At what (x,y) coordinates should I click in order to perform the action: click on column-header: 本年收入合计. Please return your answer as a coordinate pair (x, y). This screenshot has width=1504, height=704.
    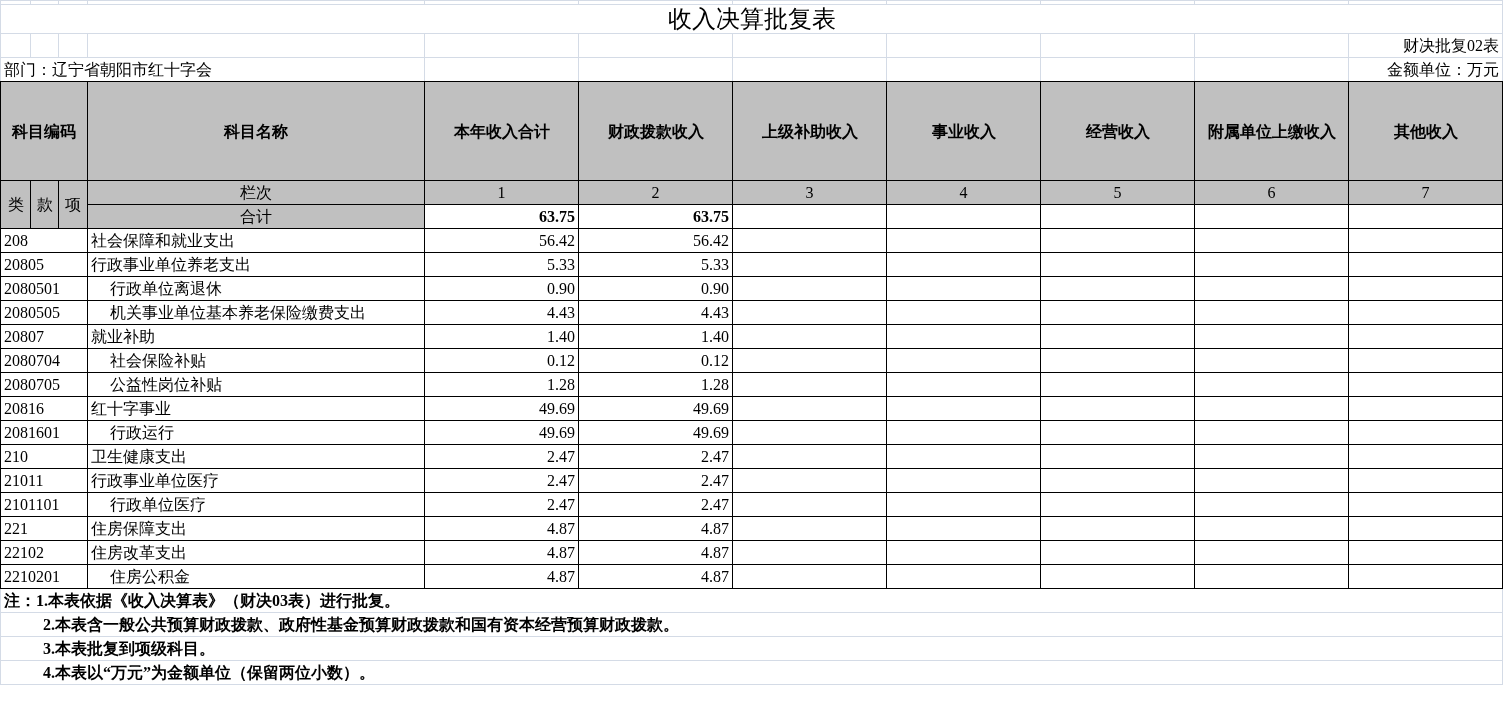
    Looking at the image, I should click on (501, 131).